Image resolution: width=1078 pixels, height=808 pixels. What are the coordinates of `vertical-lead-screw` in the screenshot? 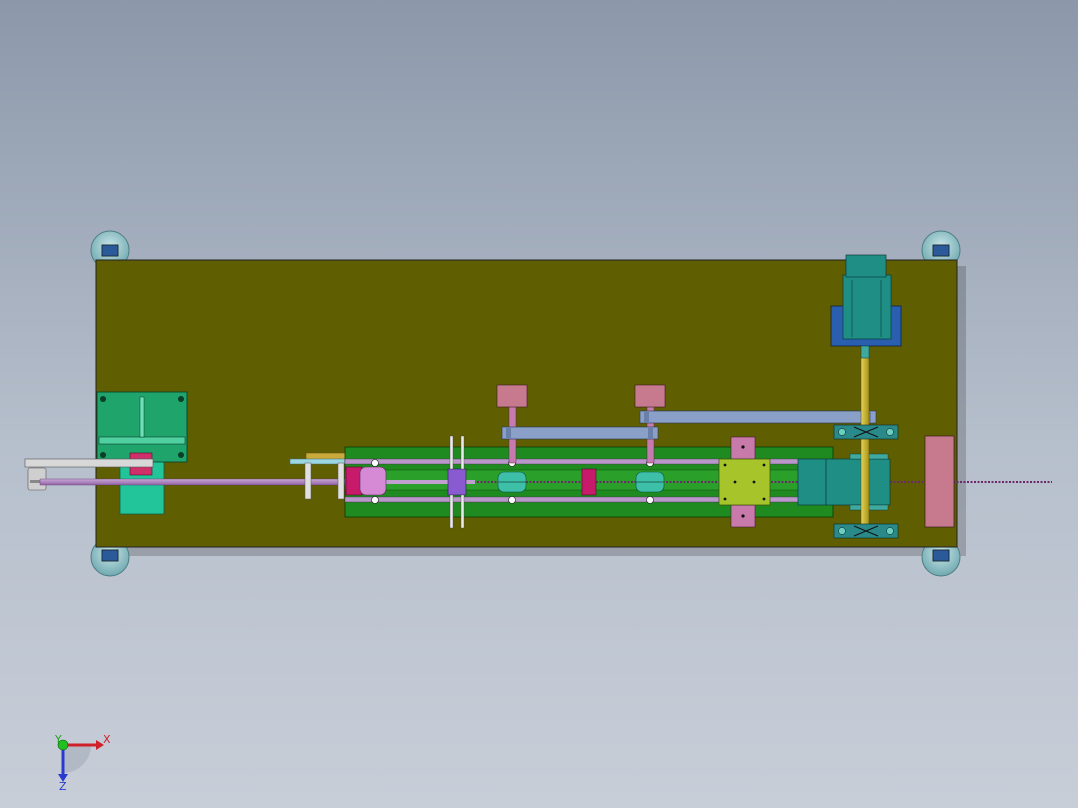 It's located at (865, 445).